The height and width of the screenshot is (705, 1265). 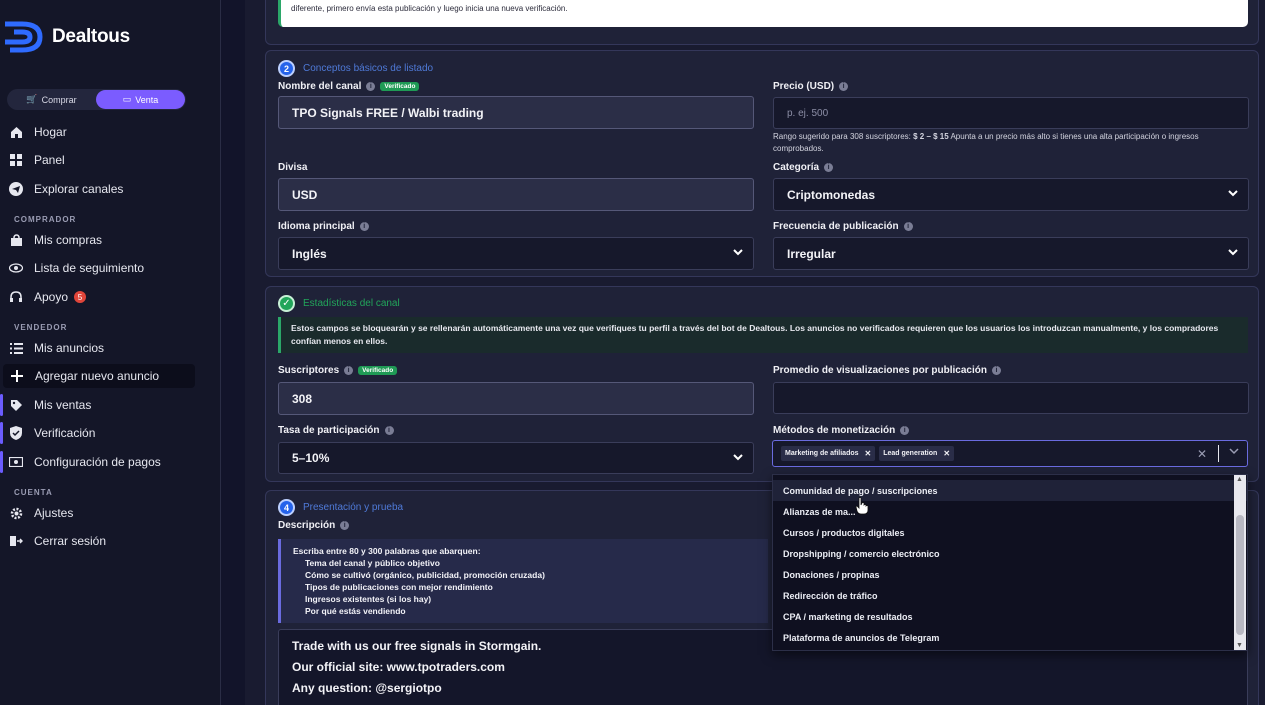 What do you see at coordinates (1010, 637) in the screenshot?
I see `dropdown-option: Plataforma de anuncios de Telegram` at bounding box center [1010, 637].